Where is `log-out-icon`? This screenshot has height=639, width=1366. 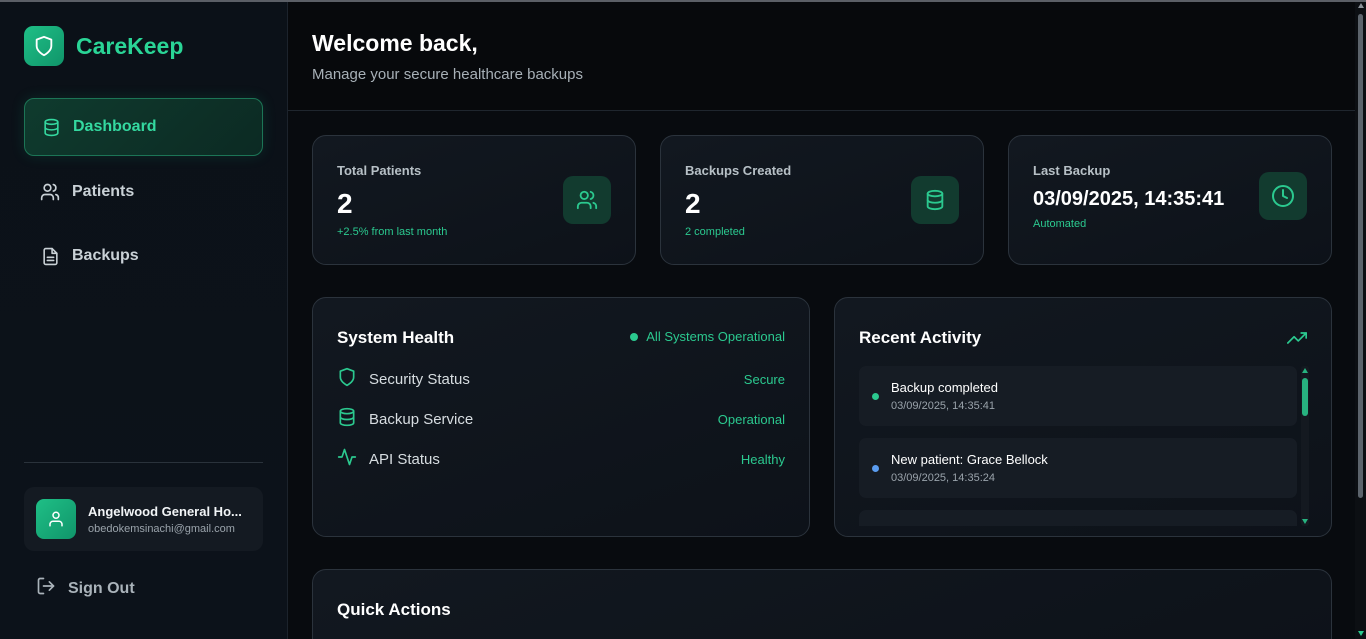
log-out-icon is located at coordinates (46, 588).